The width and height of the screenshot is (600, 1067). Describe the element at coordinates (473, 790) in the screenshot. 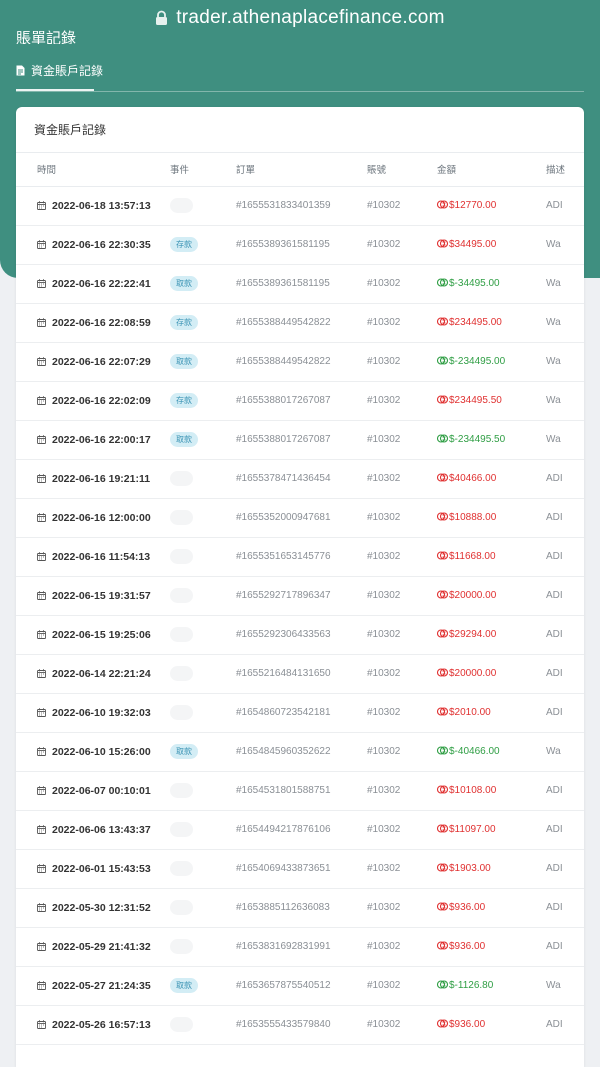

I see `amount-text: $10108.00` at that location.